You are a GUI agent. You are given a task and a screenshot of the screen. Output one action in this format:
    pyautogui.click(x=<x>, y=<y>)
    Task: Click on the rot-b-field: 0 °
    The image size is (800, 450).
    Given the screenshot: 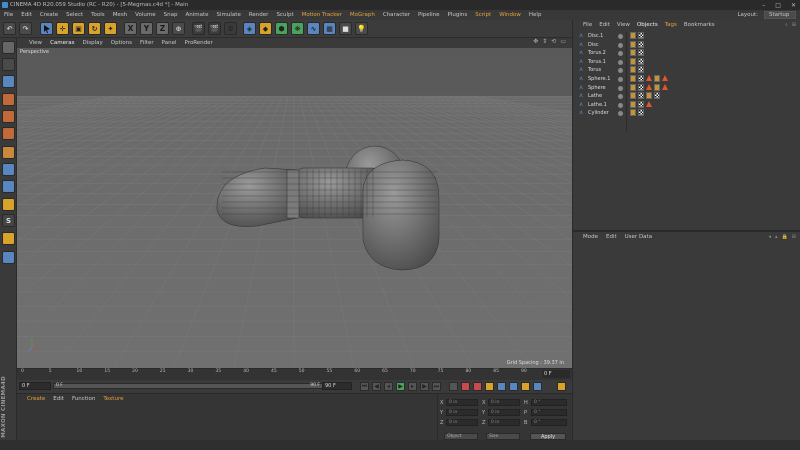 What is the action you would take?
    pyautogui.click(x=549, y=422)
    